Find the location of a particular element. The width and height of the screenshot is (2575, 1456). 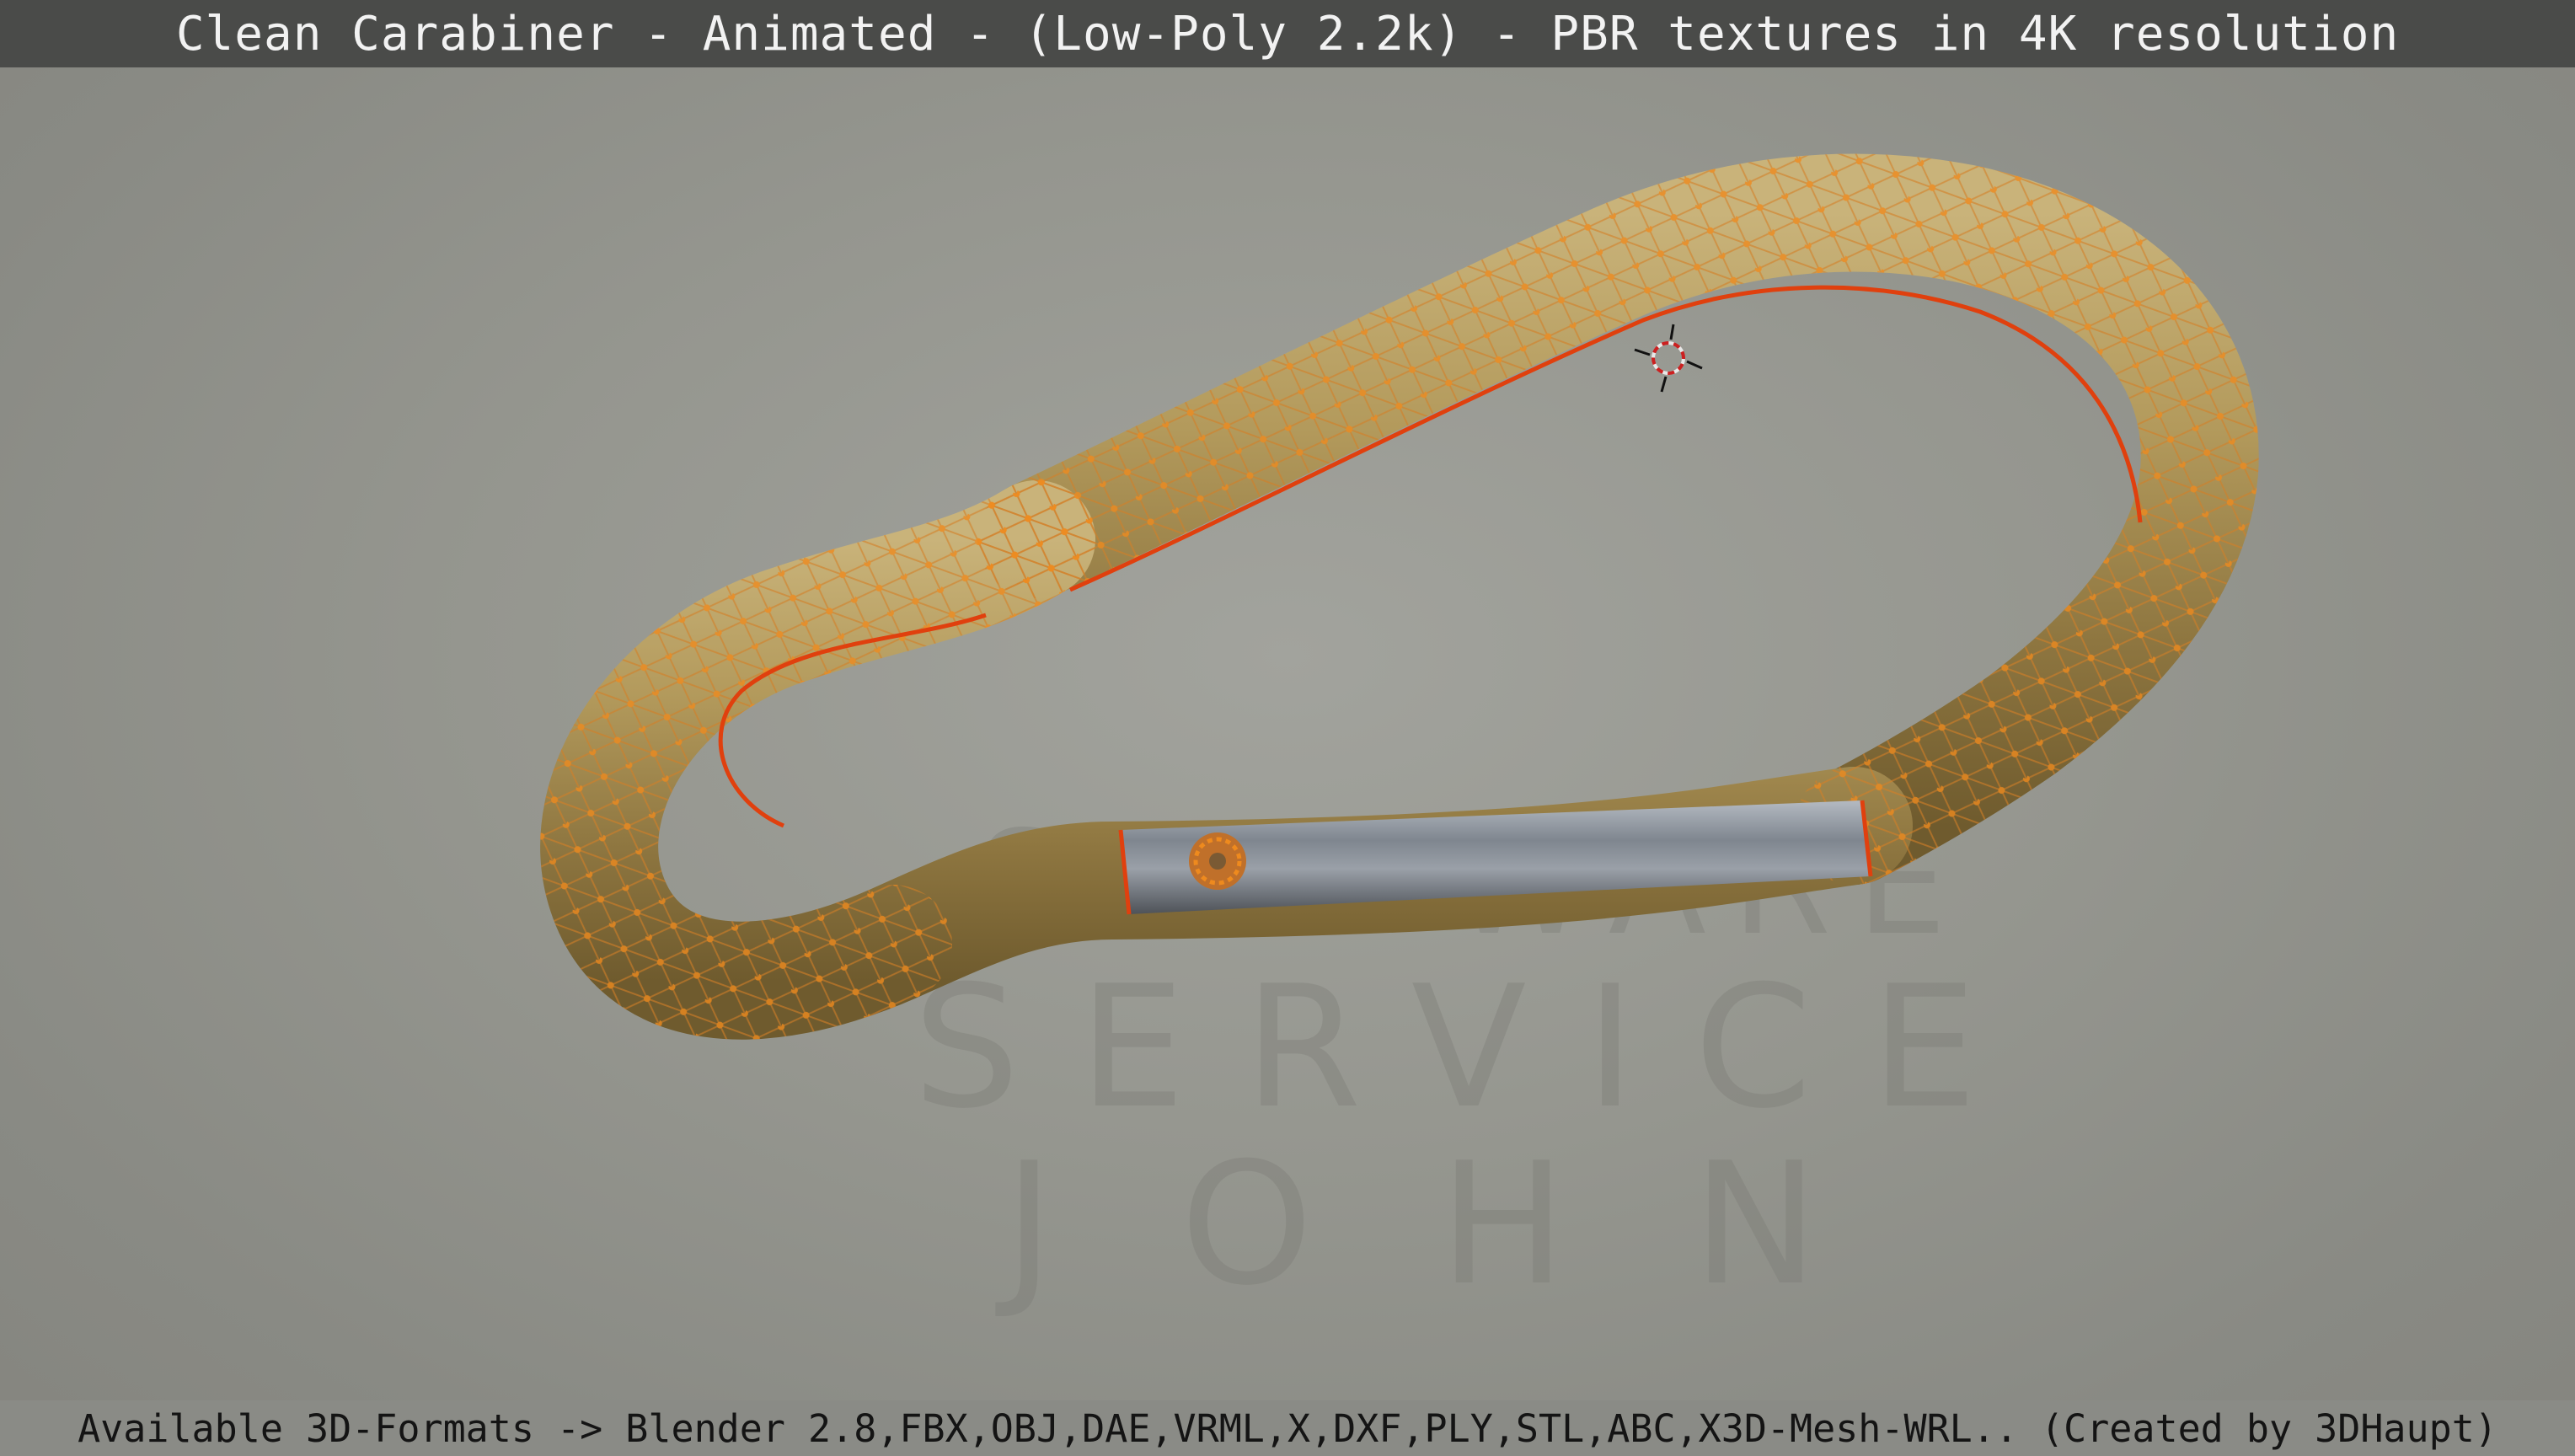

3d-cursor-icon is located at coordinates (1668, 358).